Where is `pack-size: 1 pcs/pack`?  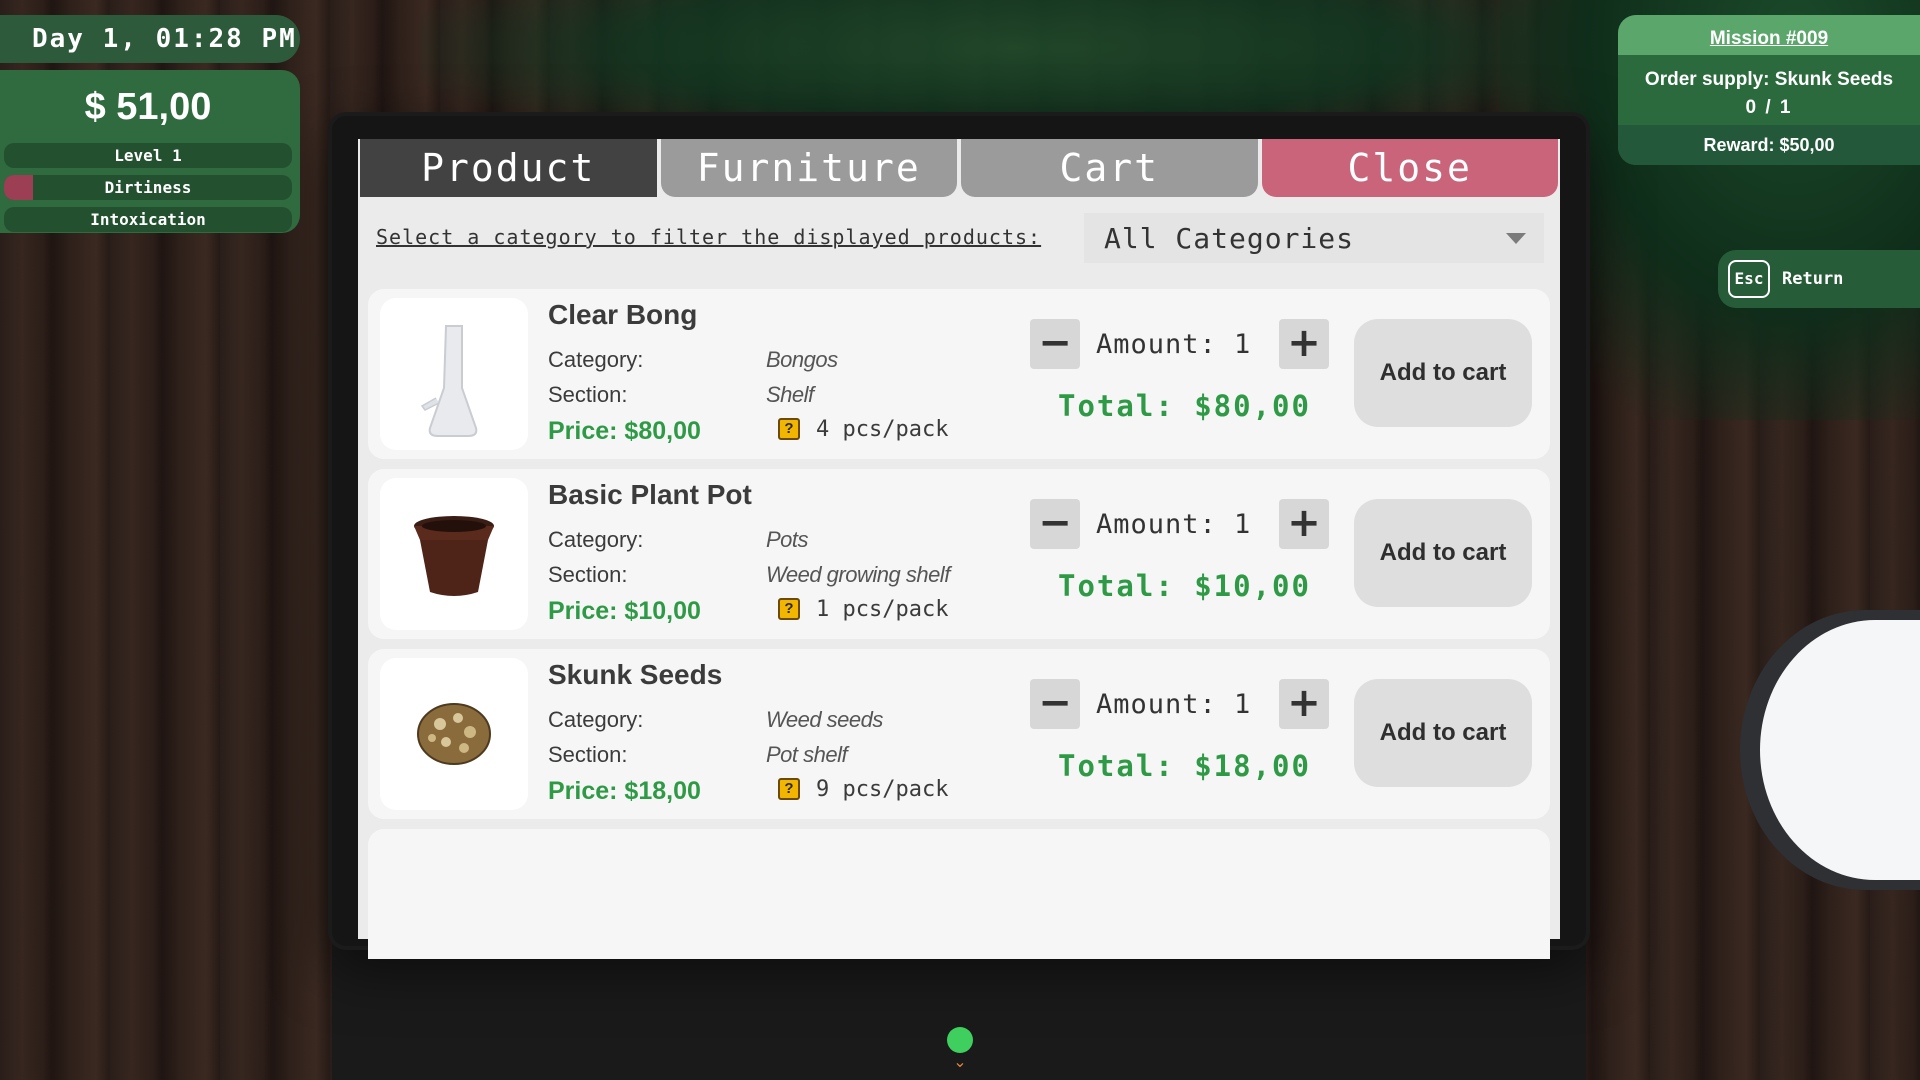 pack-size: 1 pcs/pack is located at coordinates (882, 609).